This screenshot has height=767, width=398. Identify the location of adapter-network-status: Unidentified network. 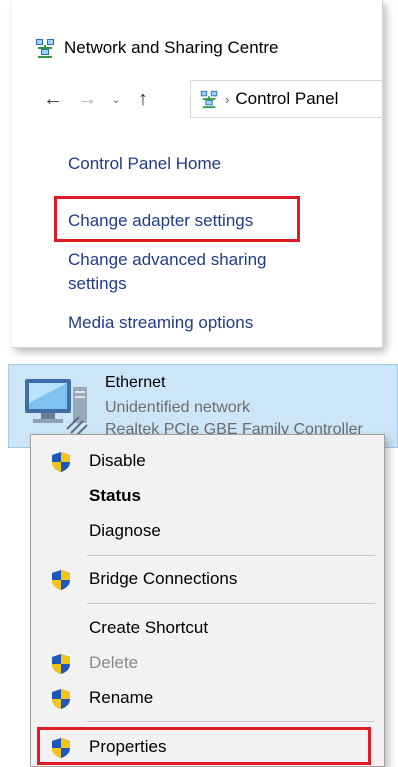
(177, 407).